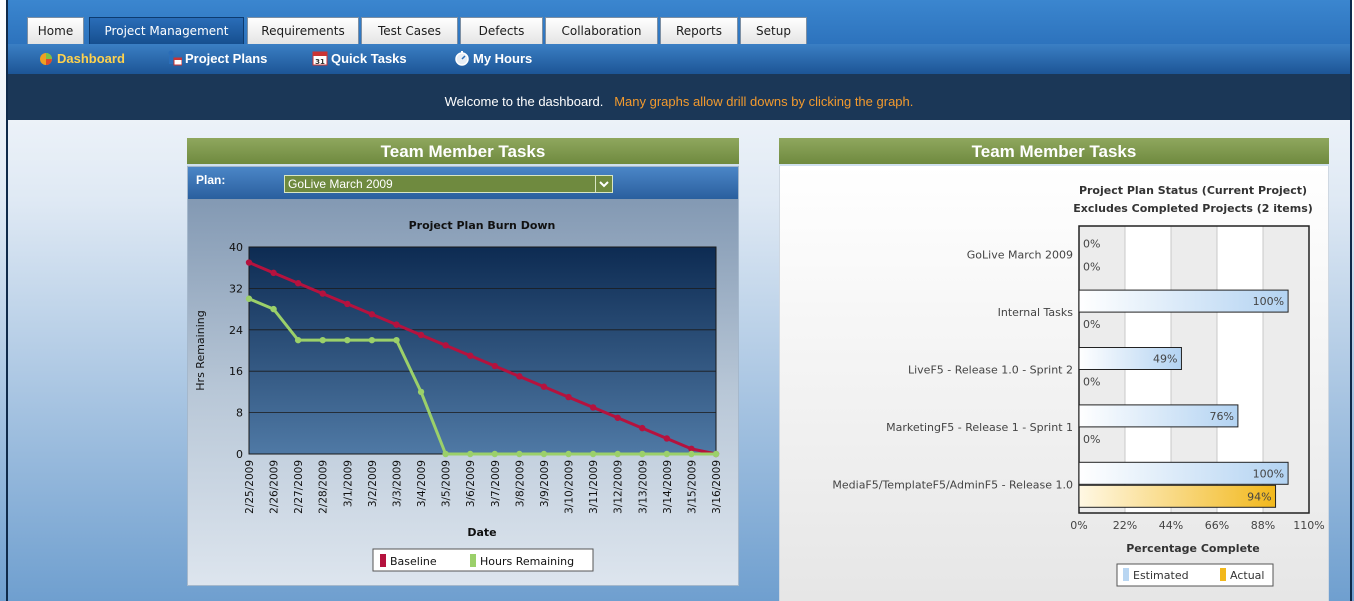  What do you see at coordinates (239, 413) in the screenshot?
I see `y-tick-label: 8` at bounding box center [239, 413].